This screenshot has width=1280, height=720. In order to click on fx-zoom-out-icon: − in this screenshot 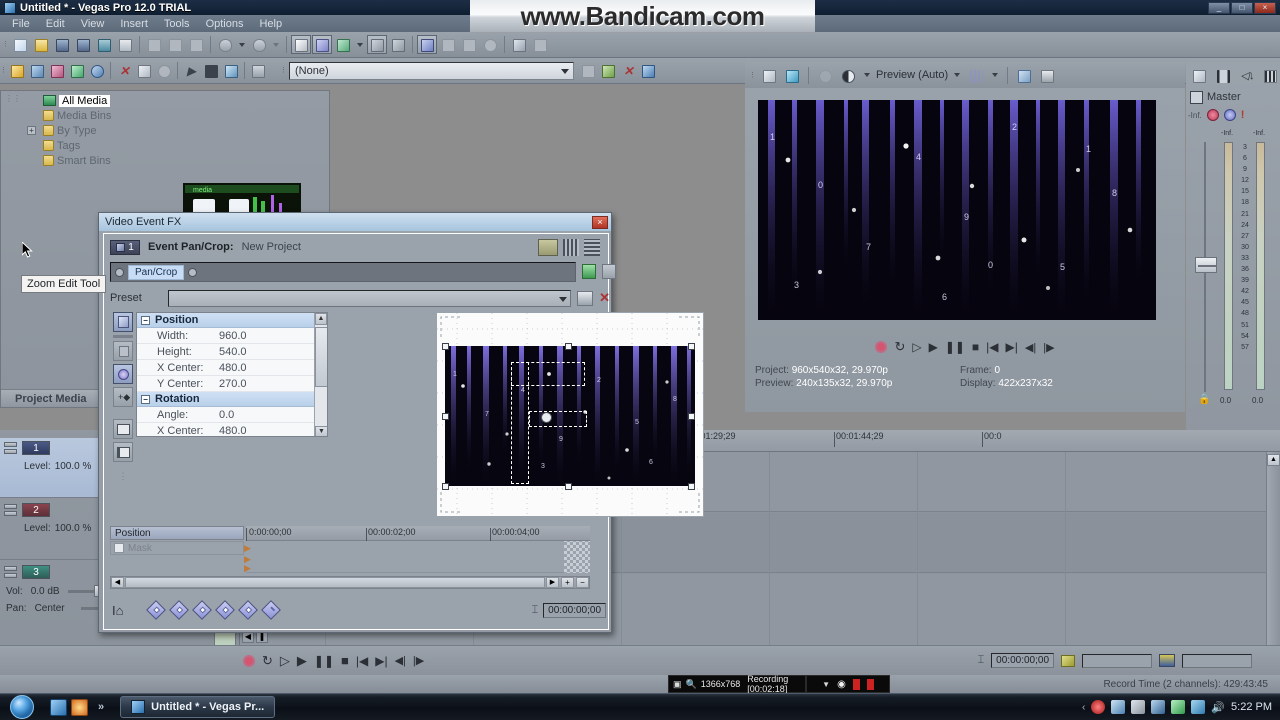, I will do `click(582, 582)`.